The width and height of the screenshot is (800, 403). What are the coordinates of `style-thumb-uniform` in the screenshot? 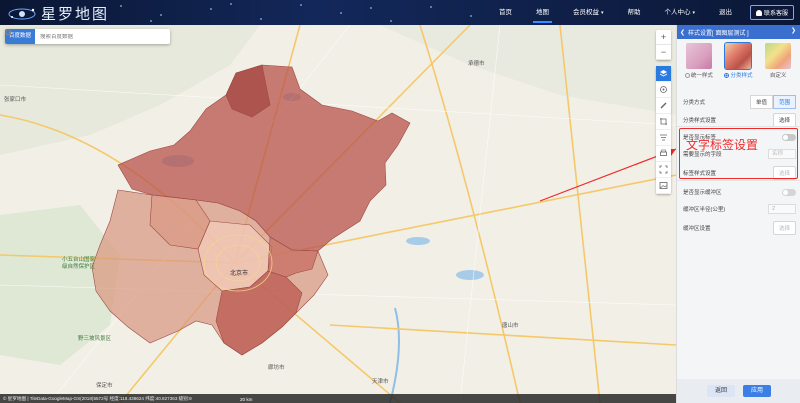 It's located at (698, 56).